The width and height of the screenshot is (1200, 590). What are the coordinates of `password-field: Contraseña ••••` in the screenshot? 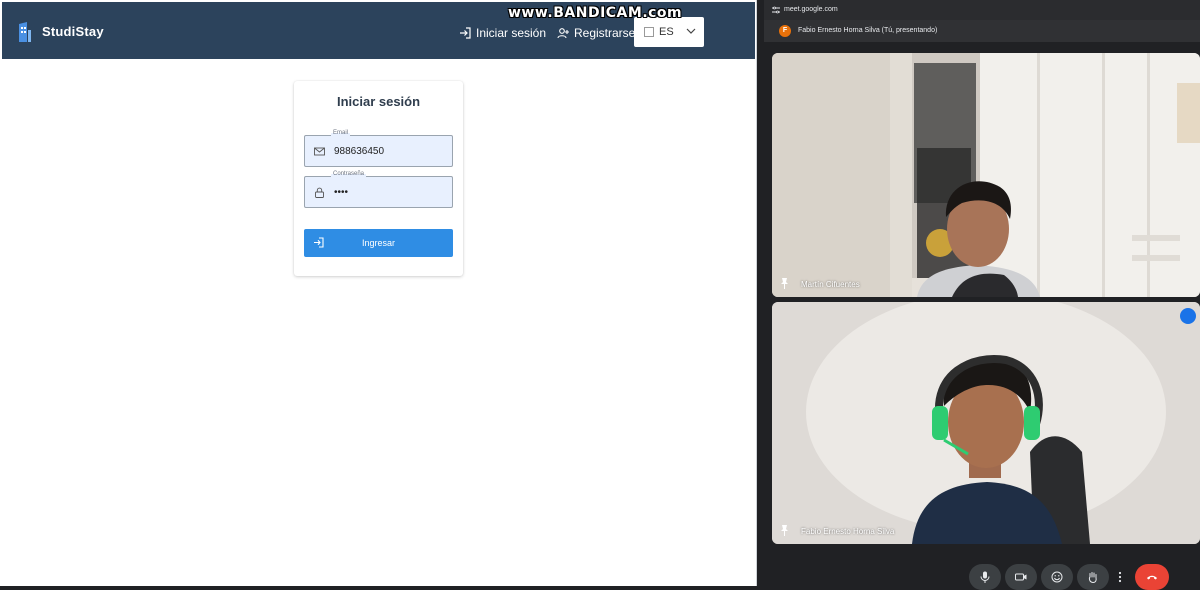 It's located at (378, 189).